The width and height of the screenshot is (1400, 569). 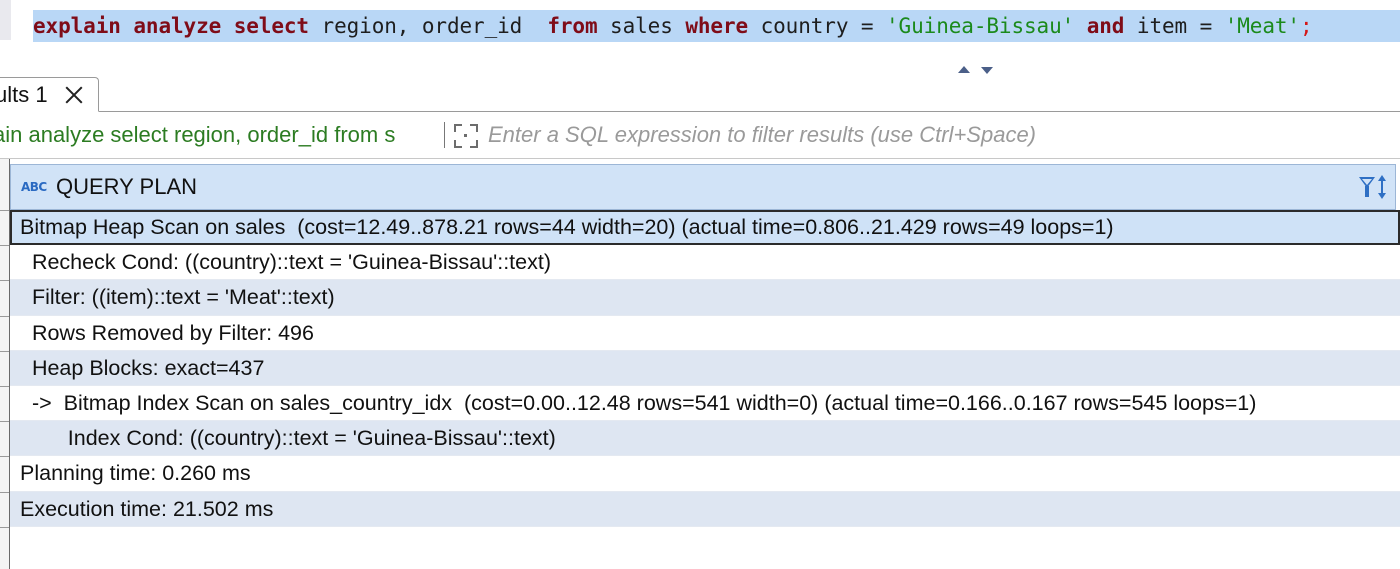 What do you see at coordinates (705, 474) in the screenshot?
I see `table-row: Planning time: 0.260 ms` at bounding box center [705, 474].